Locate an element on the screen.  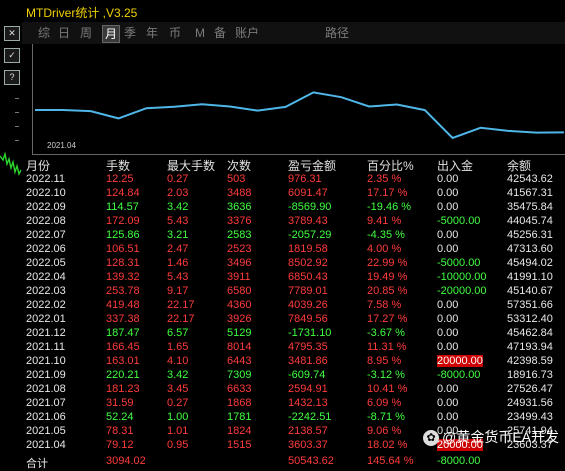
table-cell: 172.09 is located at coordinates (123, 221).